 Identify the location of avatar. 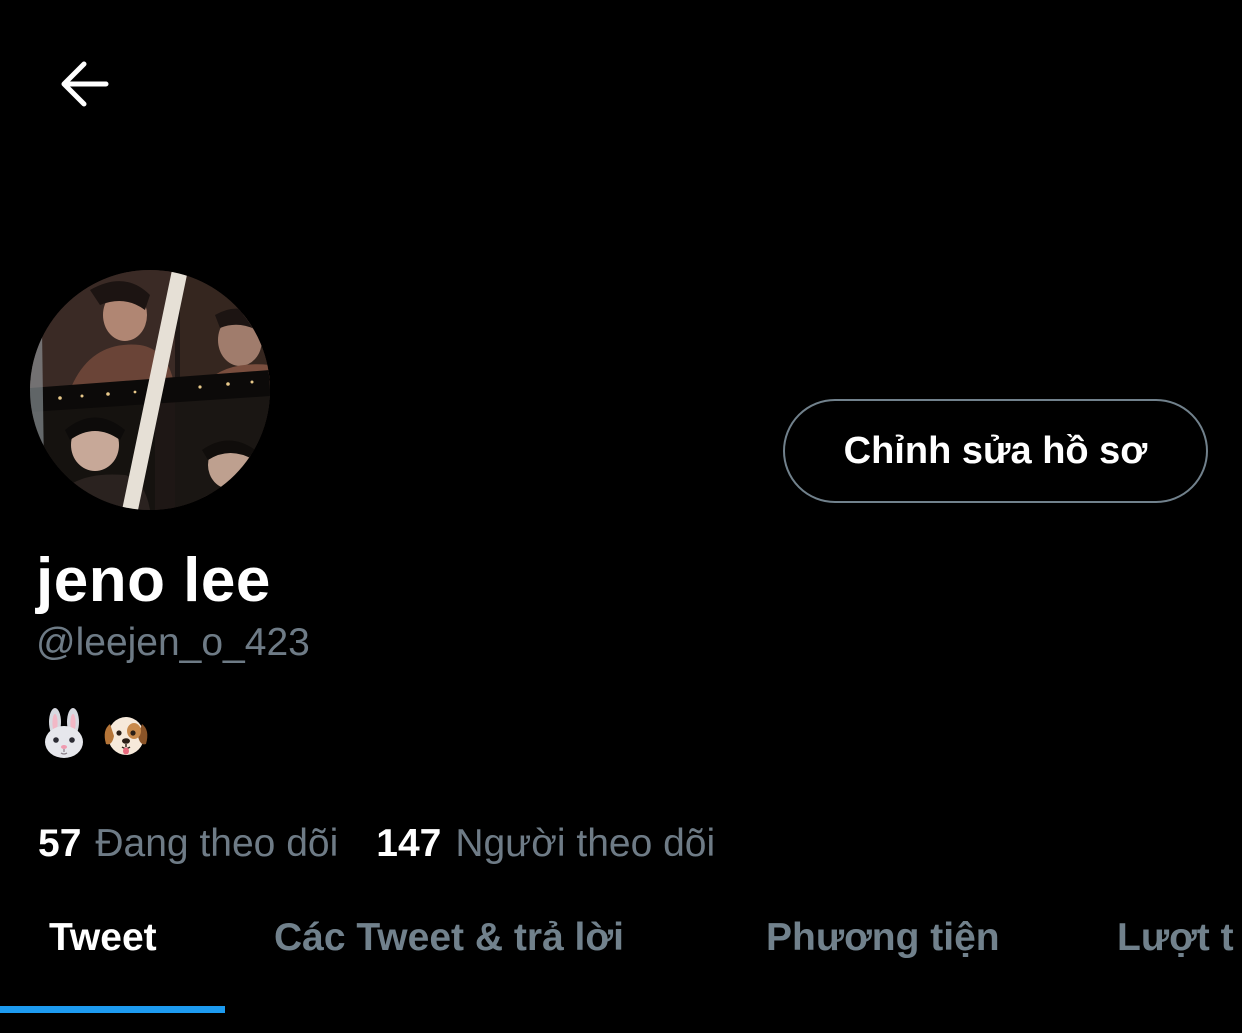
(150, 390).